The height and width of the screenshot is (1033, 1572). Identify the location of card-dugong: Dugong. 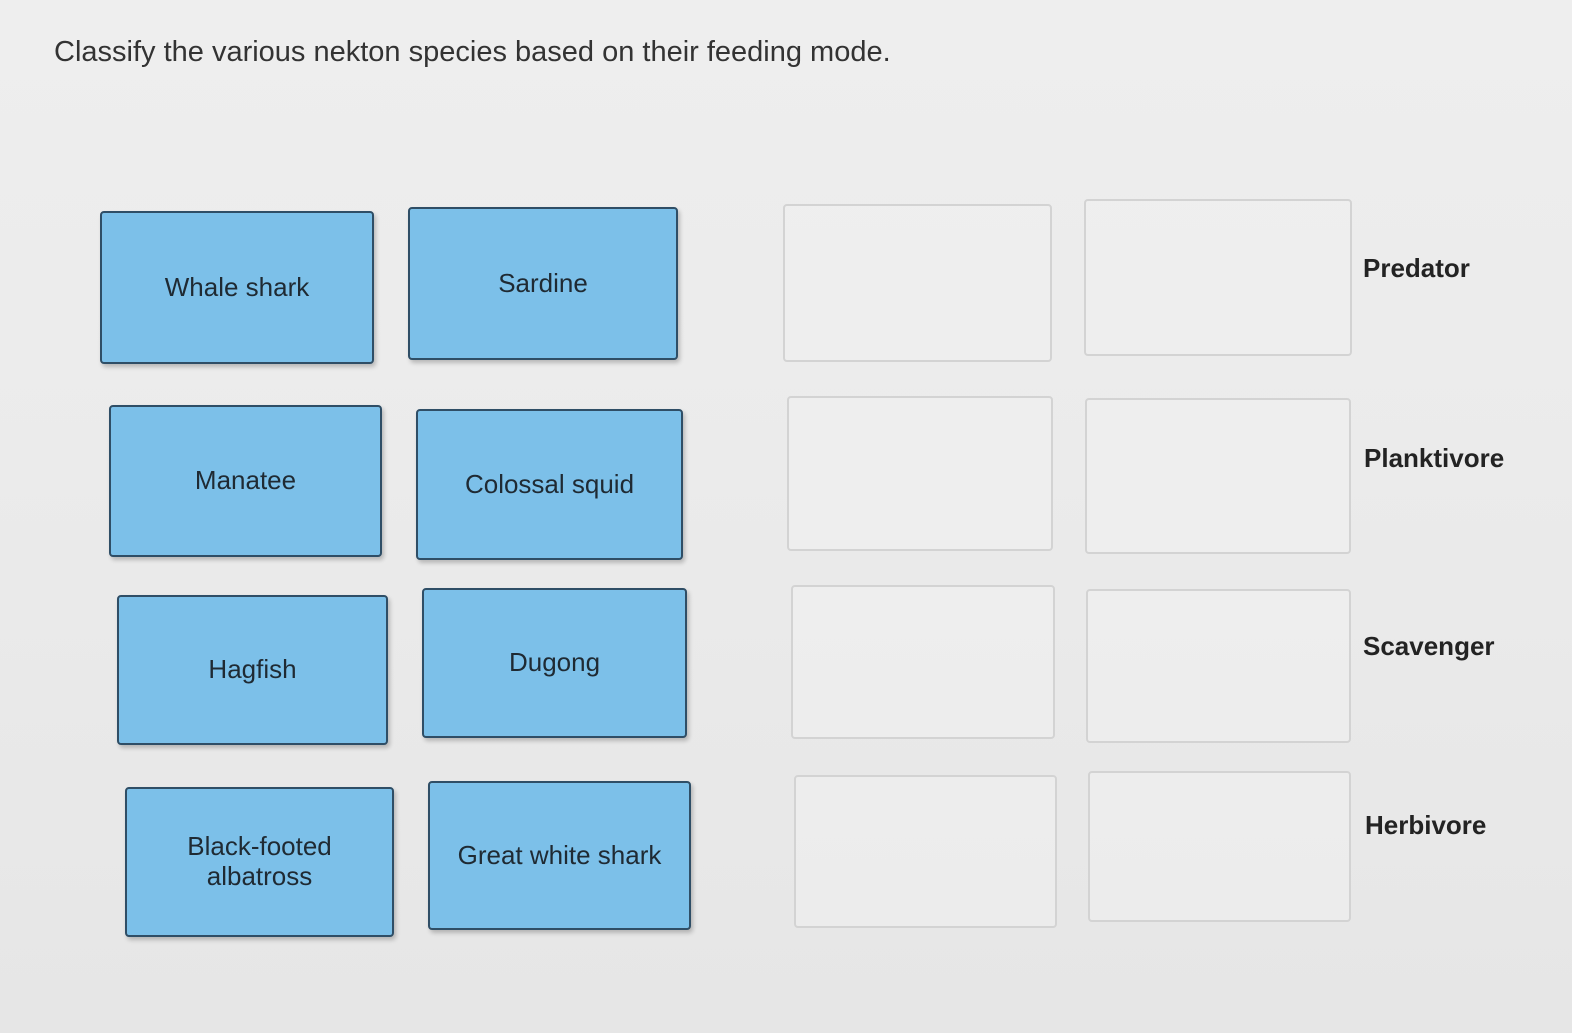
(554, 663).